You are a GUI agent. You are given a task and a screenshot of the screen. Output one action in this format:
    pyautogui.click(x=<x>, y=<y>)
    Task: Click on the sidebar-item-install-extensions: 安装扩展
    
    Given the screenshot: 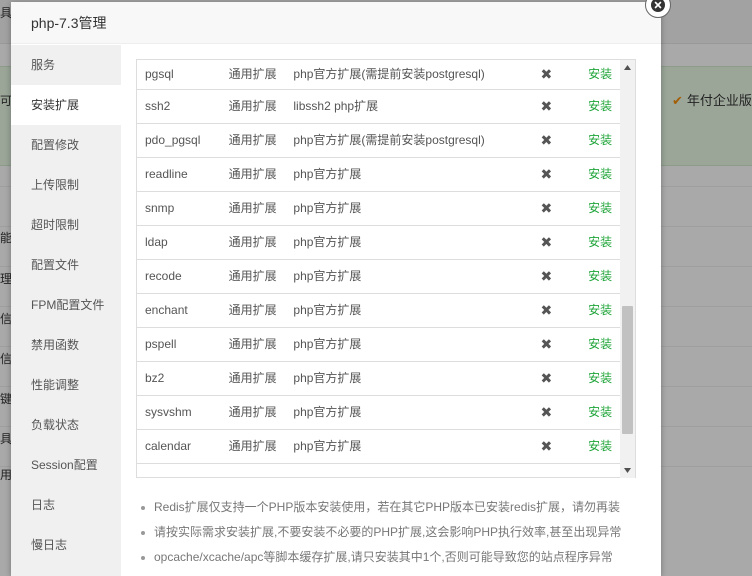 What is the action you would take?
    pyautogui.click(x=66, y=105)
    